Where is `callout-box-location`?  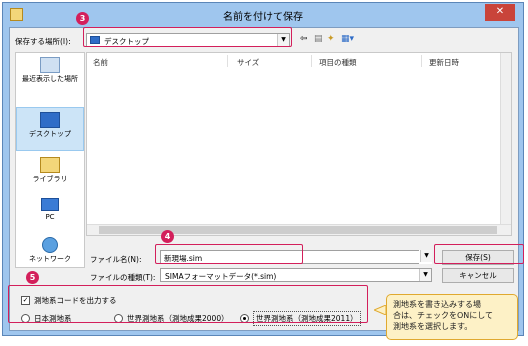 callout-box-location is located at coordinates (187, 37).